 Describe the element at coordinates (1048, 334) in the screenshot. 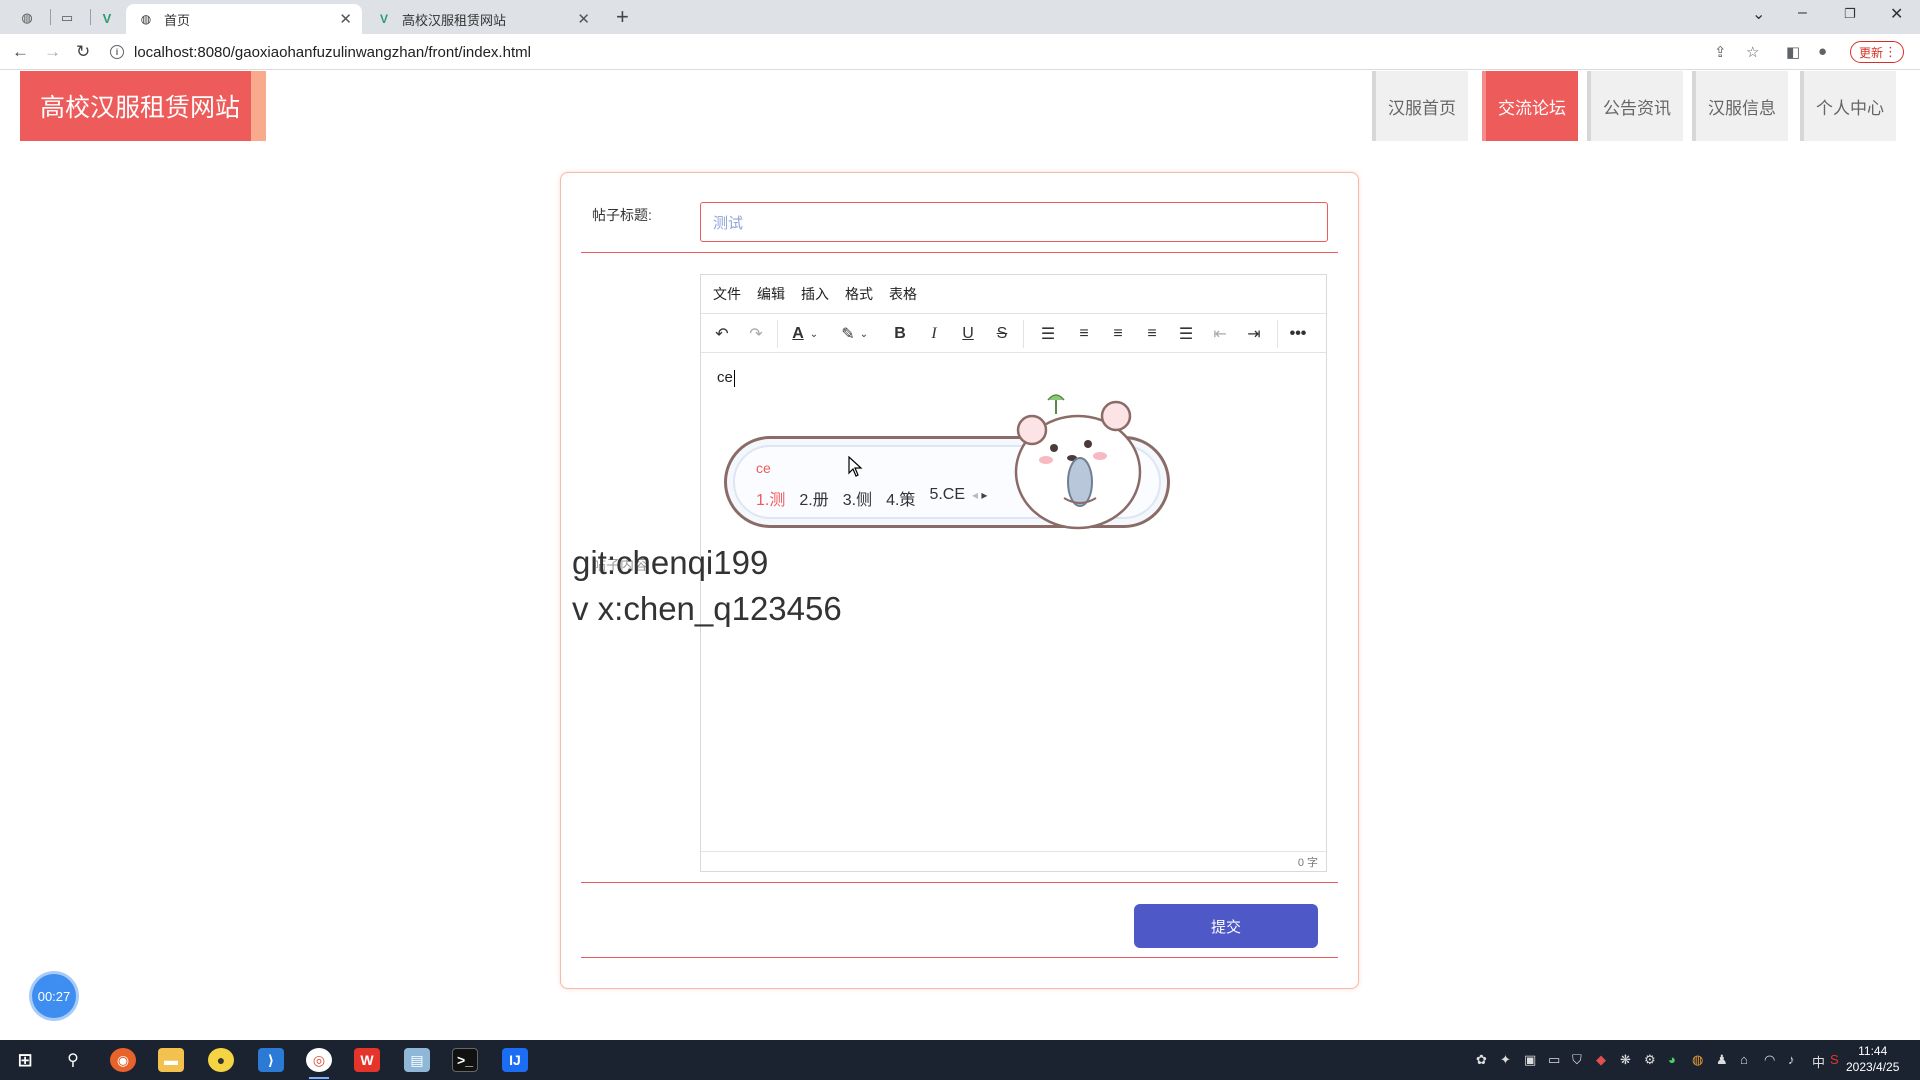

I see `line-height-icon: ☰` at that location.